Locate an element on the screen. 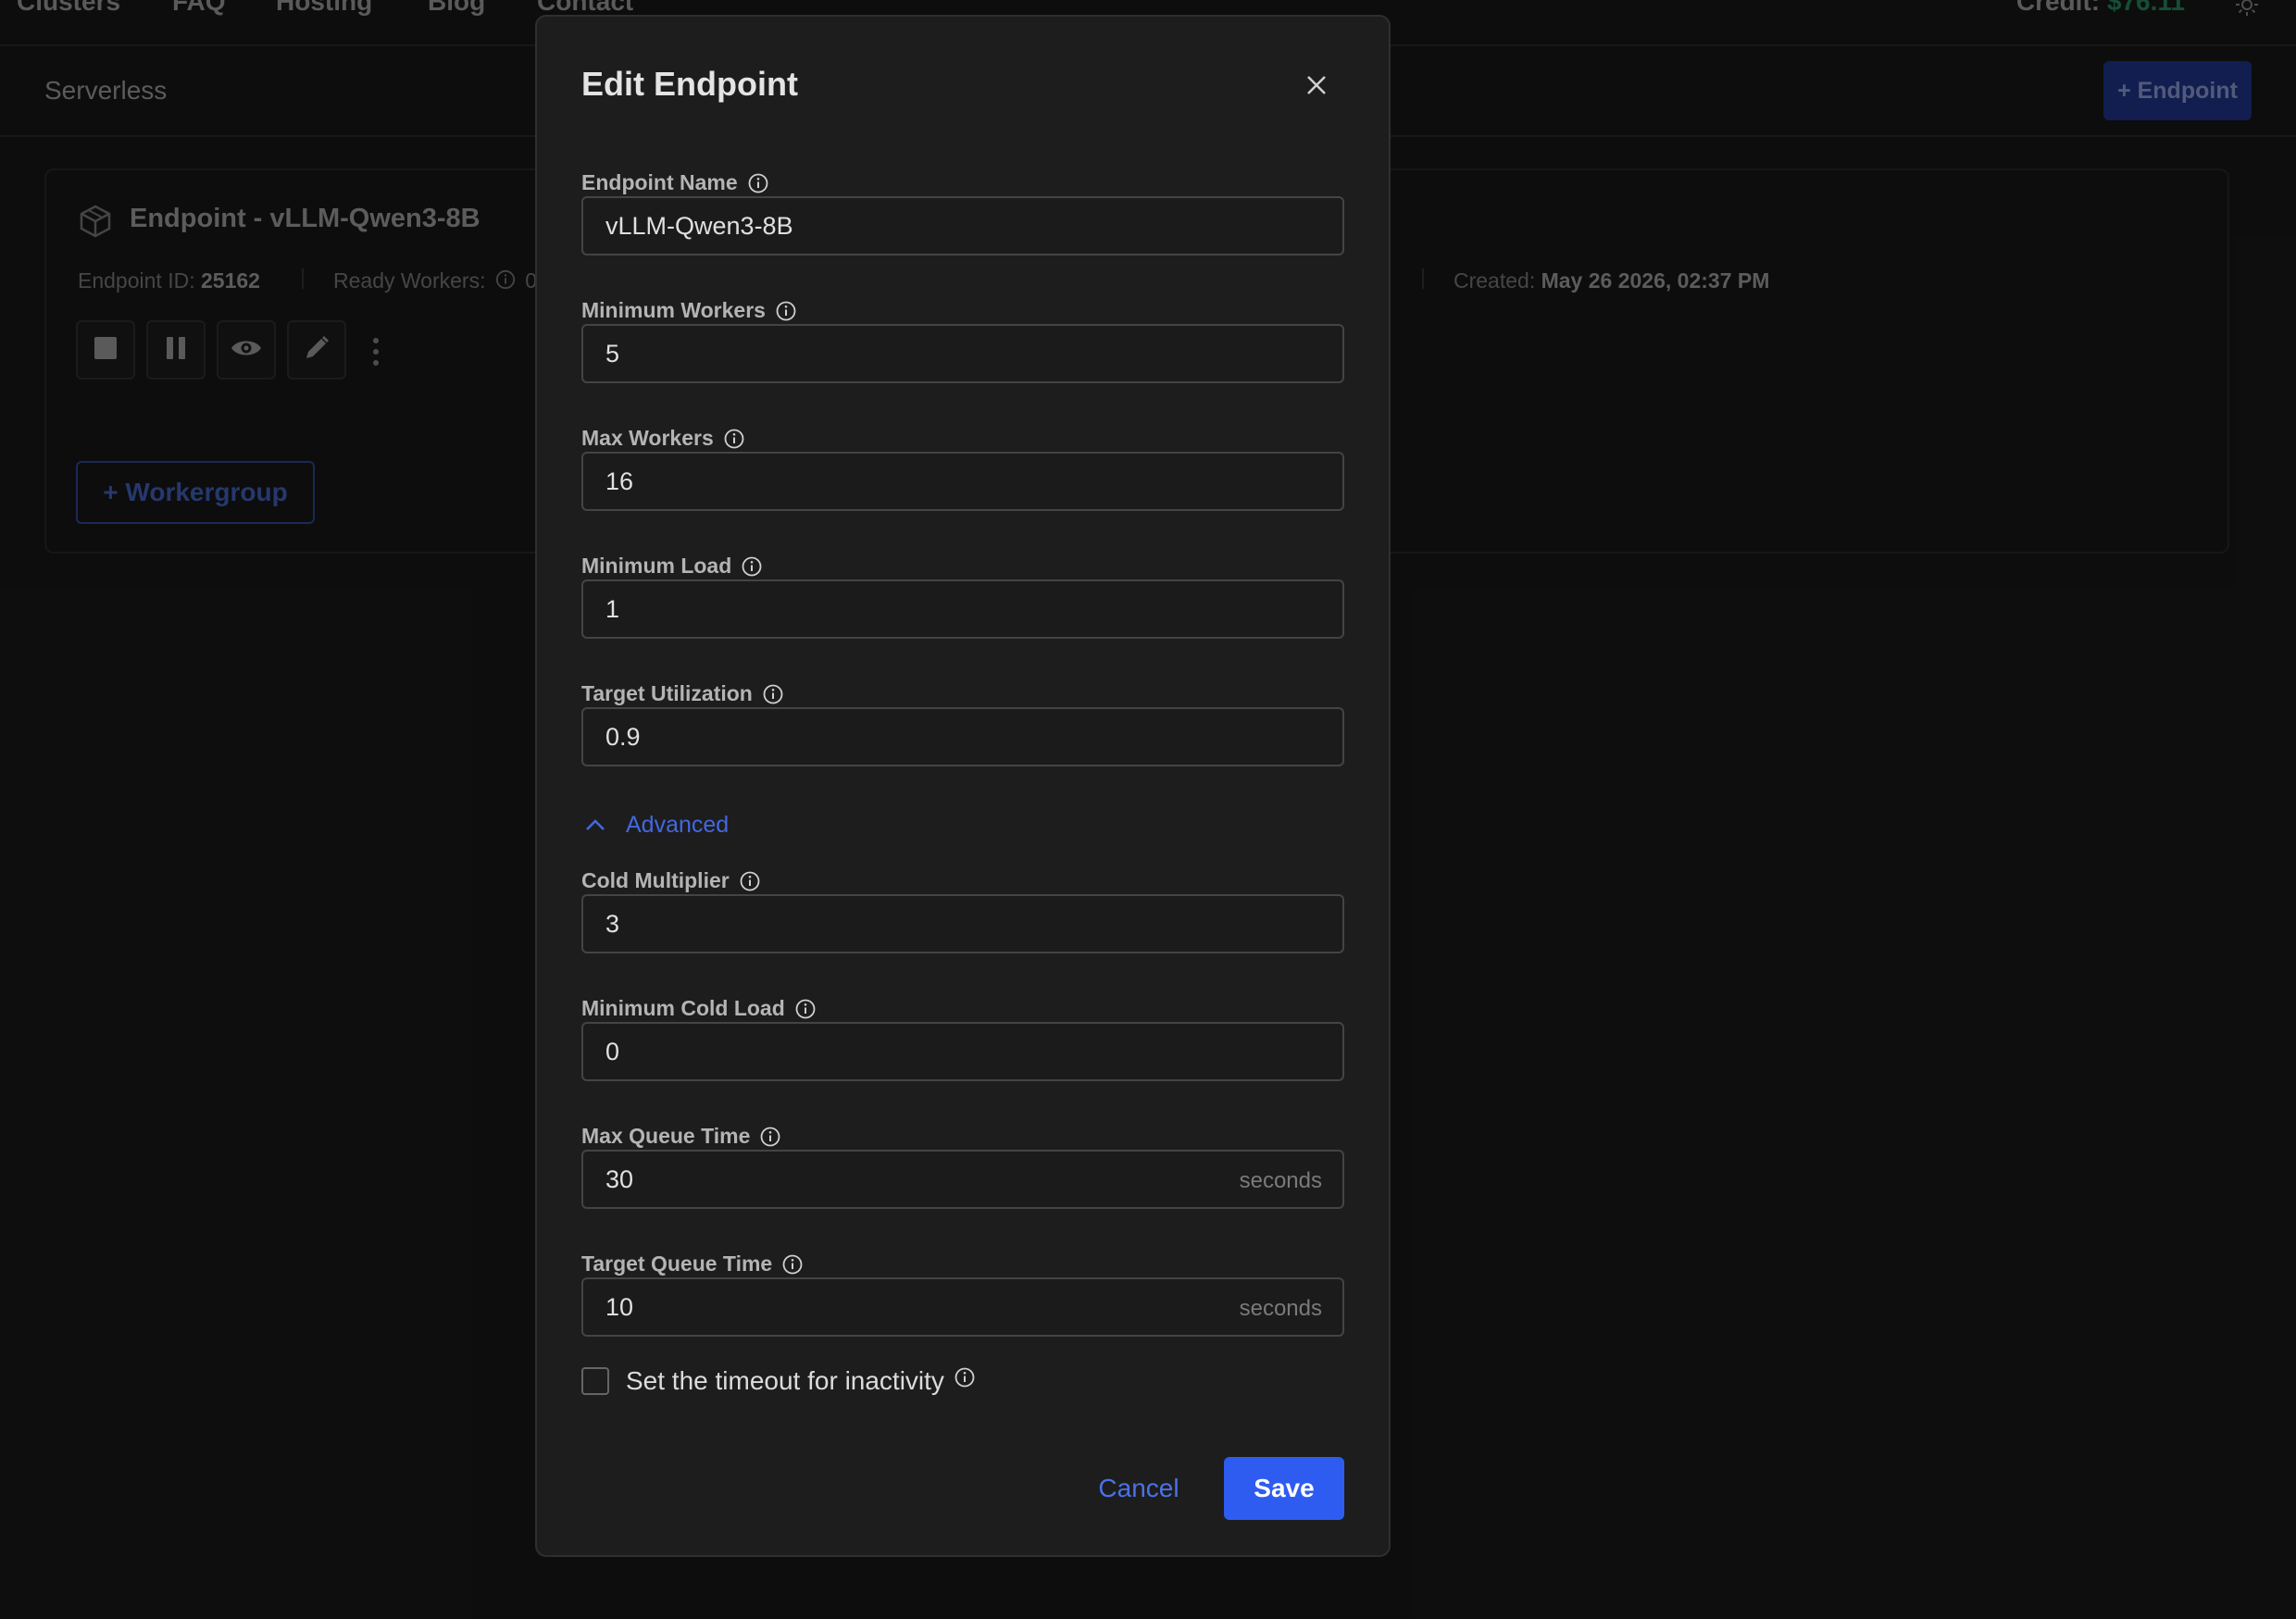 Image resolution: width=2296 pixels, height=1619 pixels. min-load-input is located at coordinates (963, 609).